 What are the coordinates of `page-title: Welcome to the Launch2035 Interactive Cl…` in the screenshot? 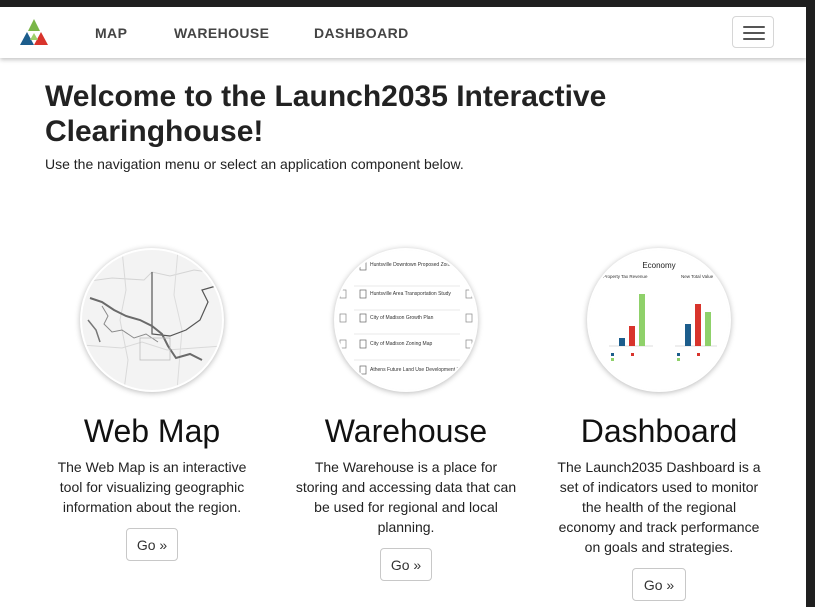 It's located at (326, 114).